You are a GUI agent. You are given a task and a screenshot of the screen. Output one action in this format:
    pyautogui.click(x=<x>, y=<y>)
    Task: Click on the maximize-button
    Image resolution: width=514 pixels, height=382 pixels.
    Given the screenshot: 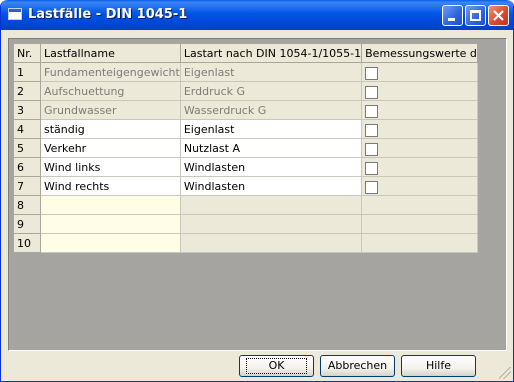 What is the action you would take?
    pyautogui.click(x=475, y=15)
    